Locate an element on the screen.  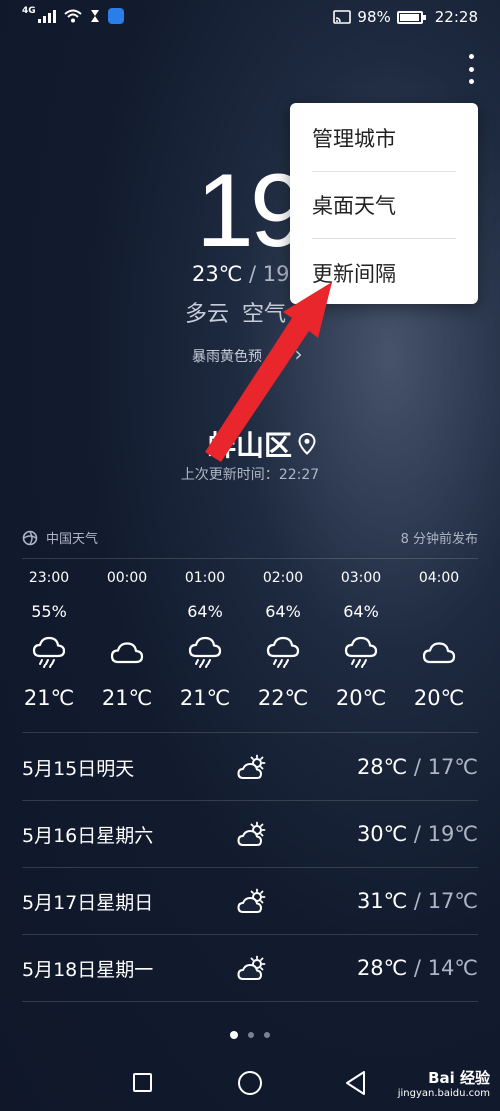
china-weather-logo-icon is located at coordinates (30, 537).